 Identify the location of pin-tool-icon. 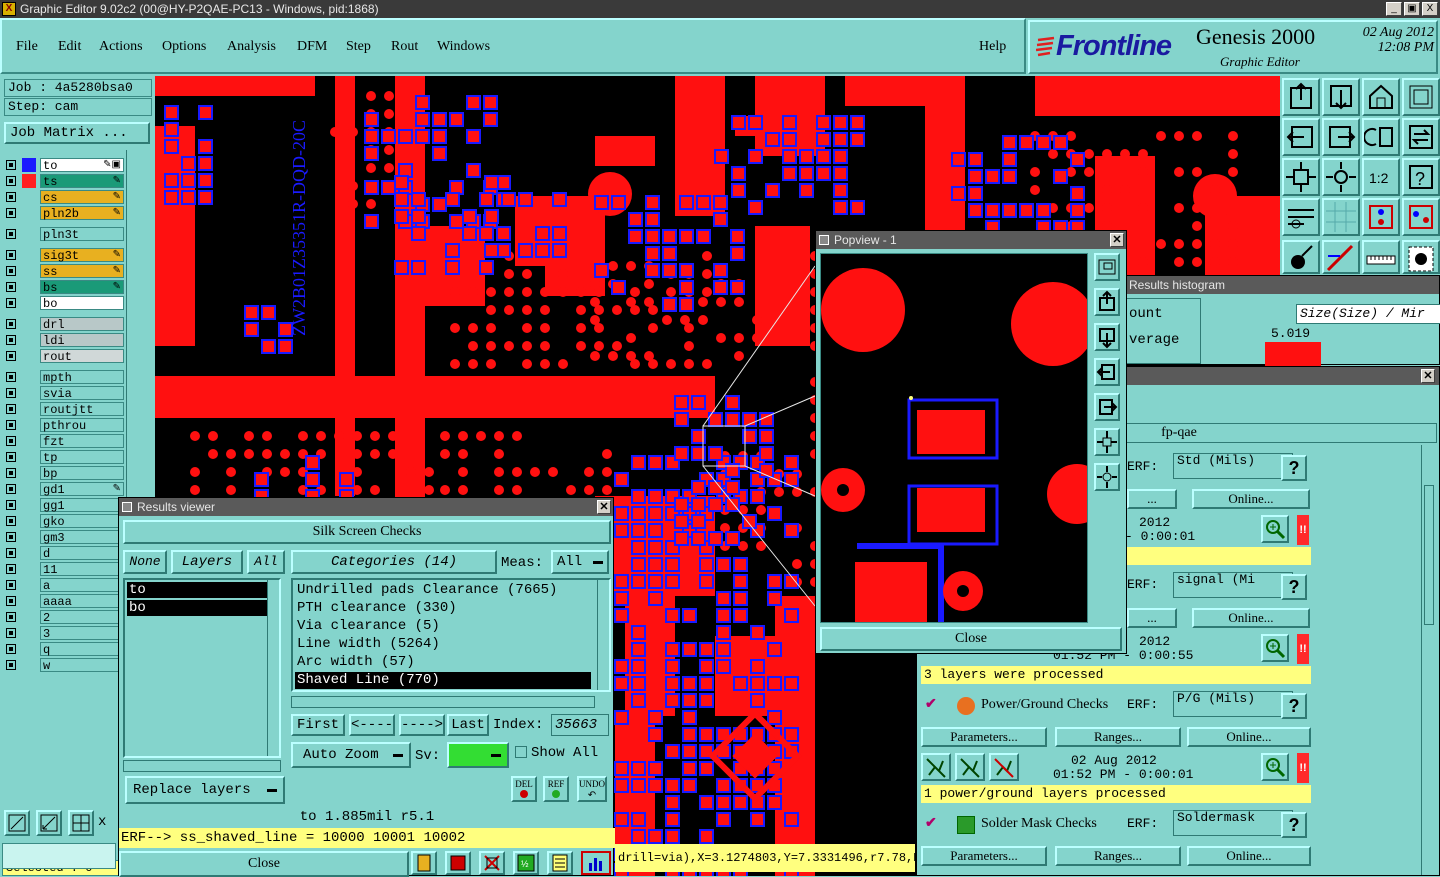
(1301, 257).